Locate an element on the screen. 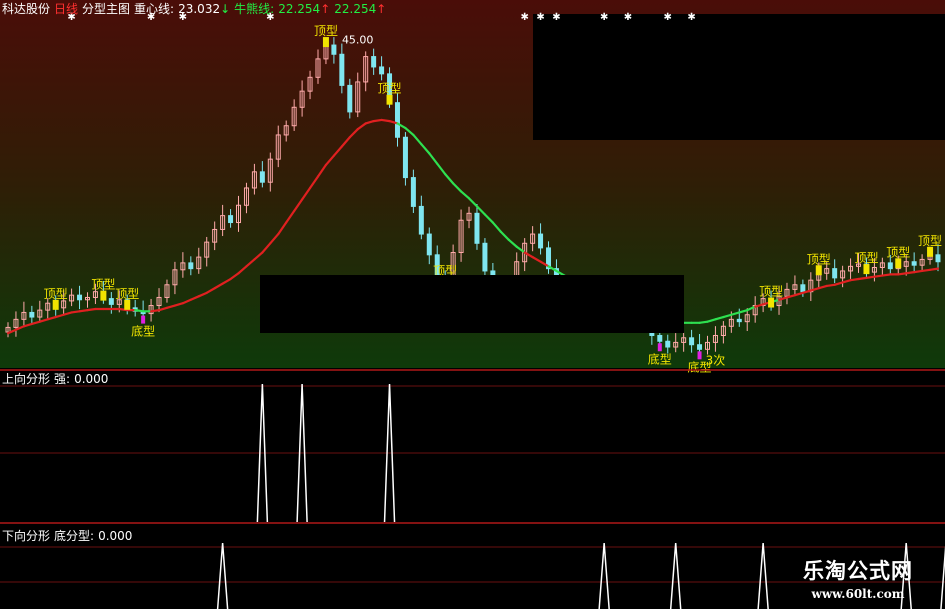  down-fractal-name: 下向分形 is located at coordinates (26, 536).